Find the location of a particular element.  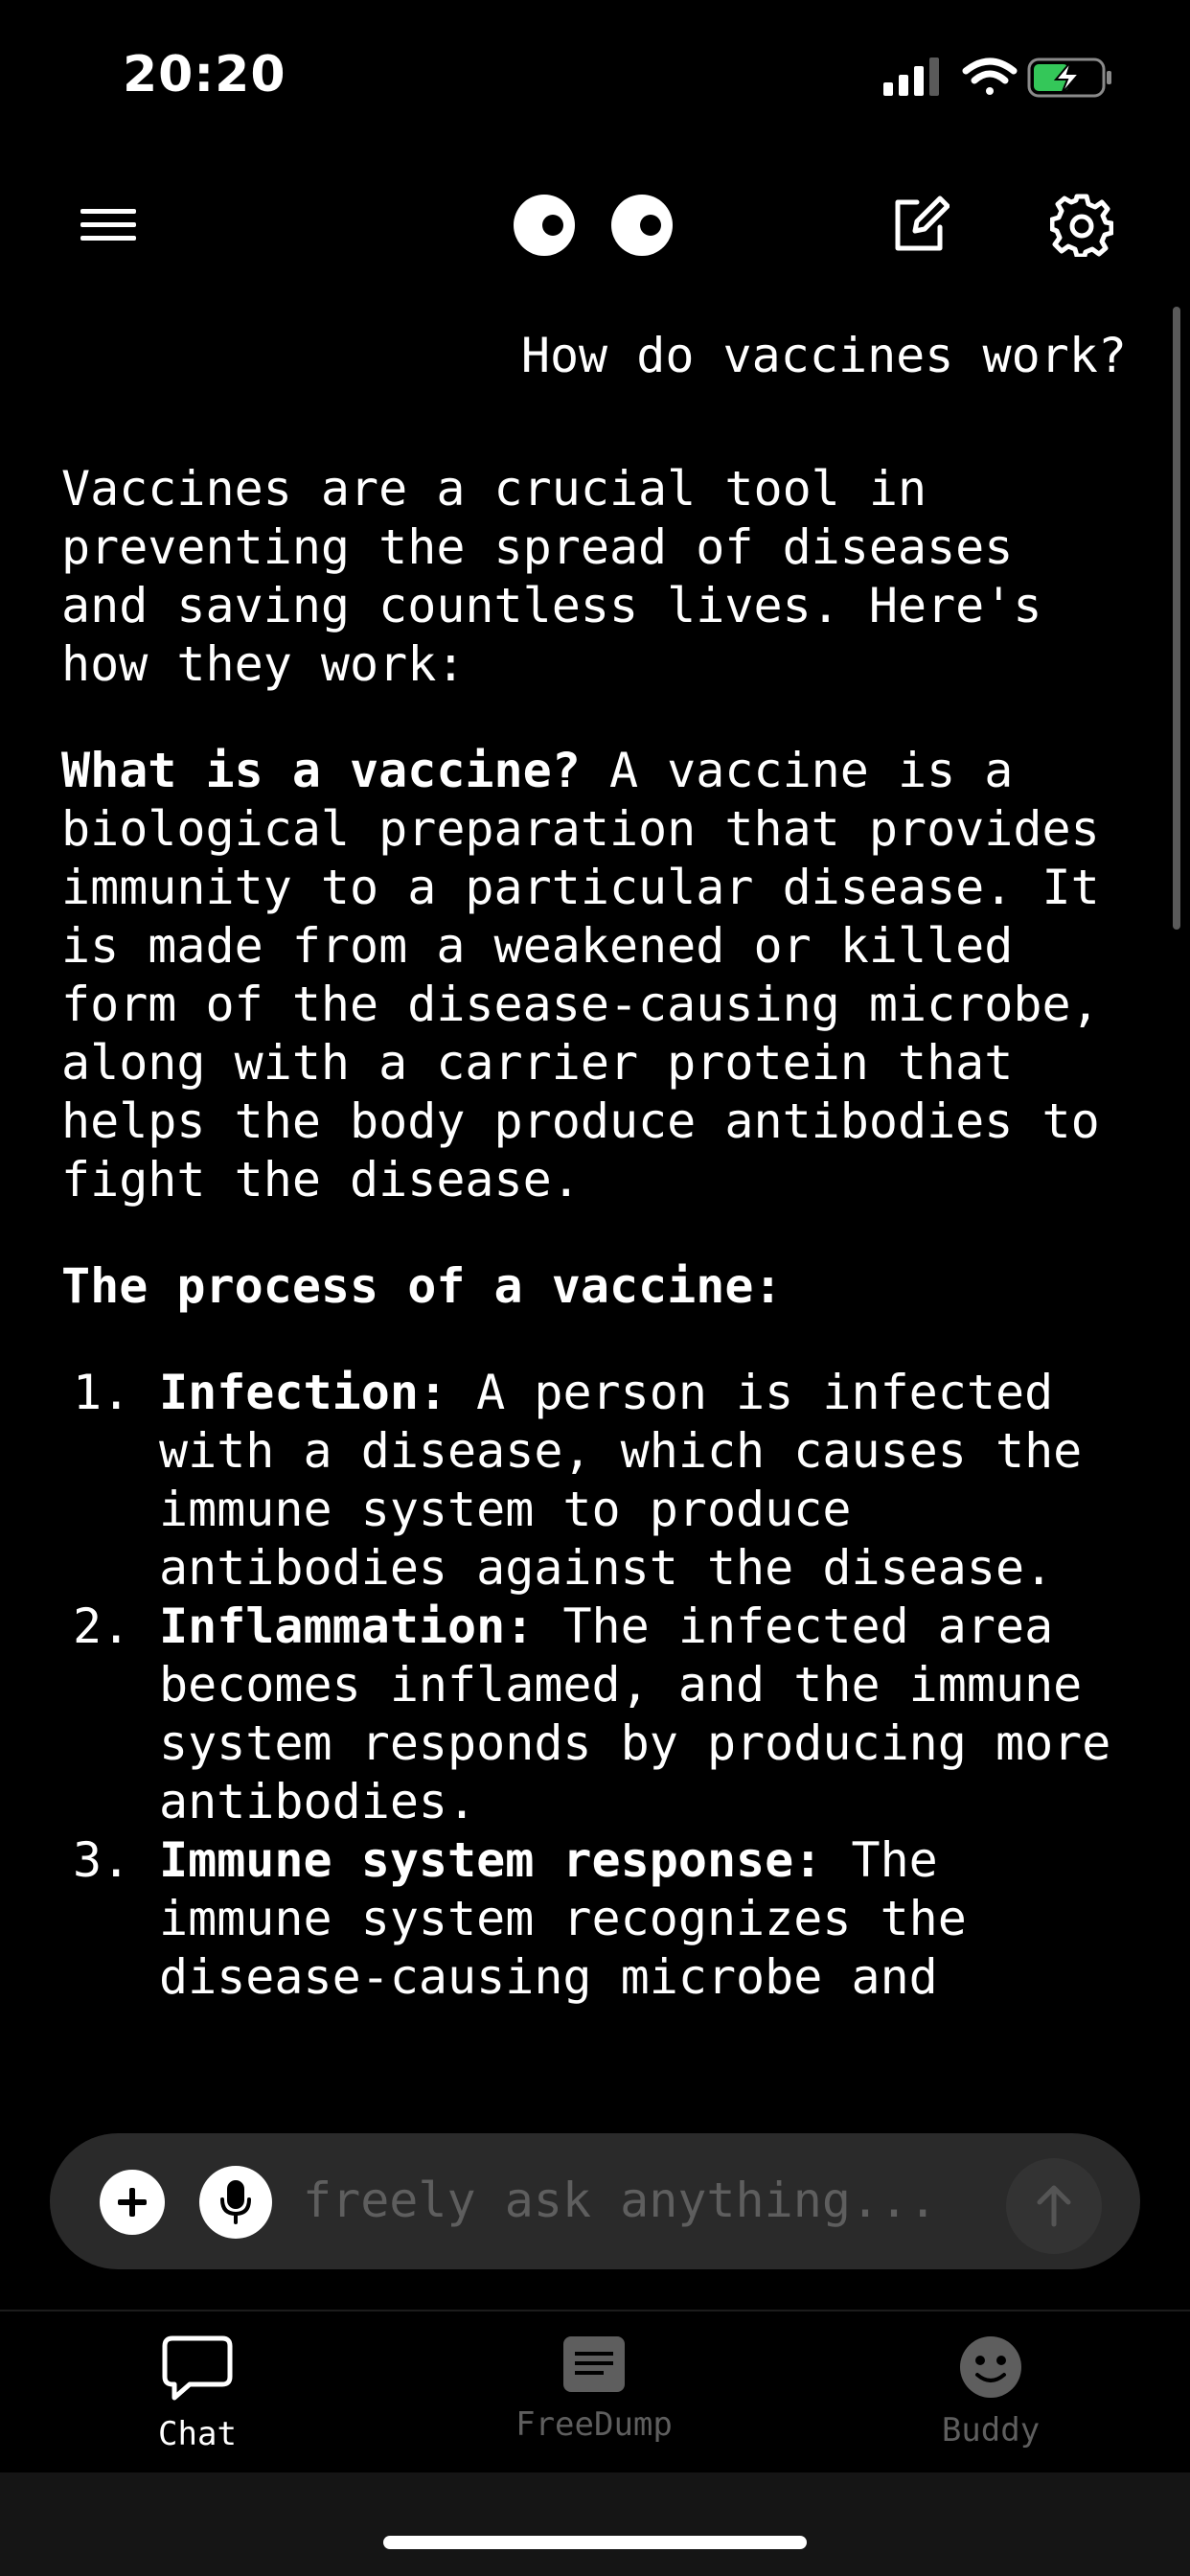

tab-bar: Chat FreeDump Buddy is located at coordinates (595, 2392).